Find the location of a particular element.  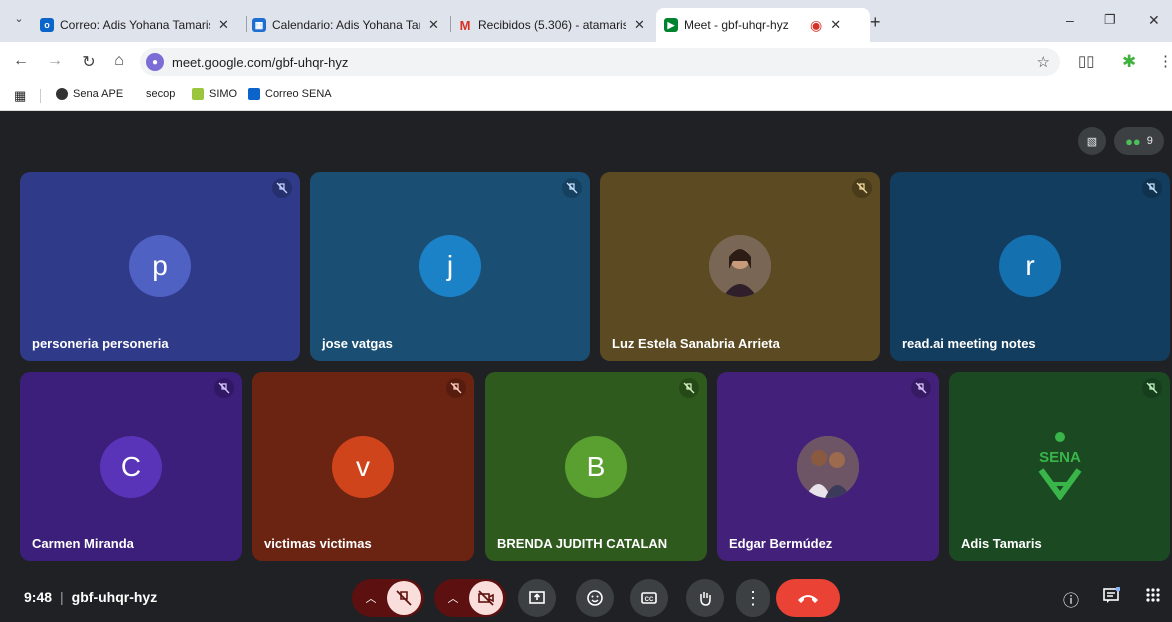

hang-up-icon is located at coordinates (808, 599).